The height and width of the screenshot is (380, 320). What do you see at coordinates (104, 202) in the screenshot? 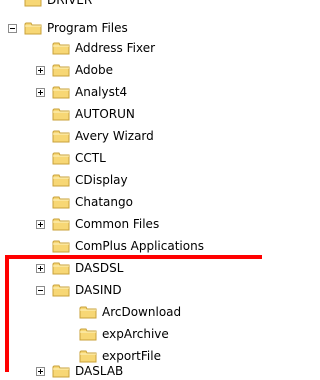
I see `tree-row-label: Chatango` at bounding box center [104, 202].